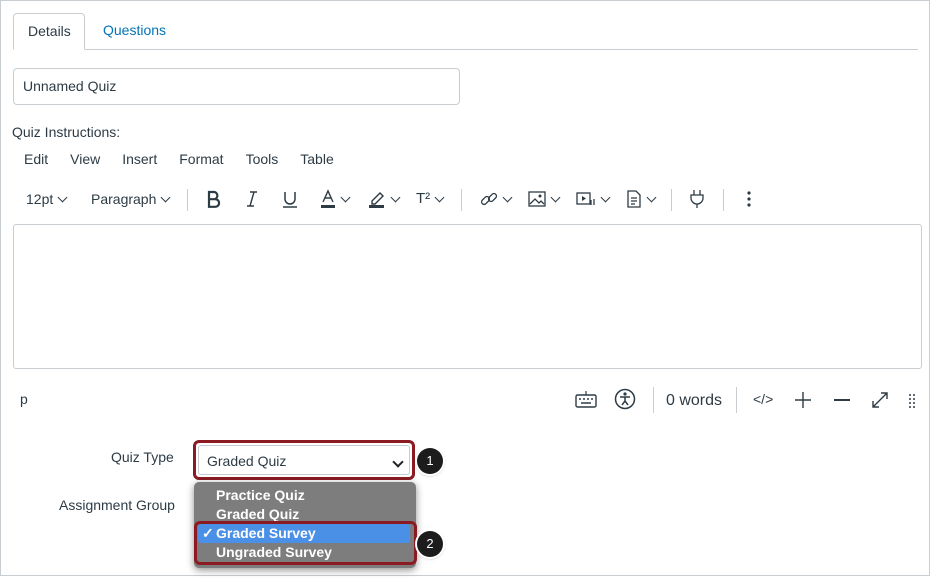 The height and width of the screenshot is (578, 932). Describe the element at coordinates (430, 544) in the screenshot. I see `callout-badge-2: 2` at that location.